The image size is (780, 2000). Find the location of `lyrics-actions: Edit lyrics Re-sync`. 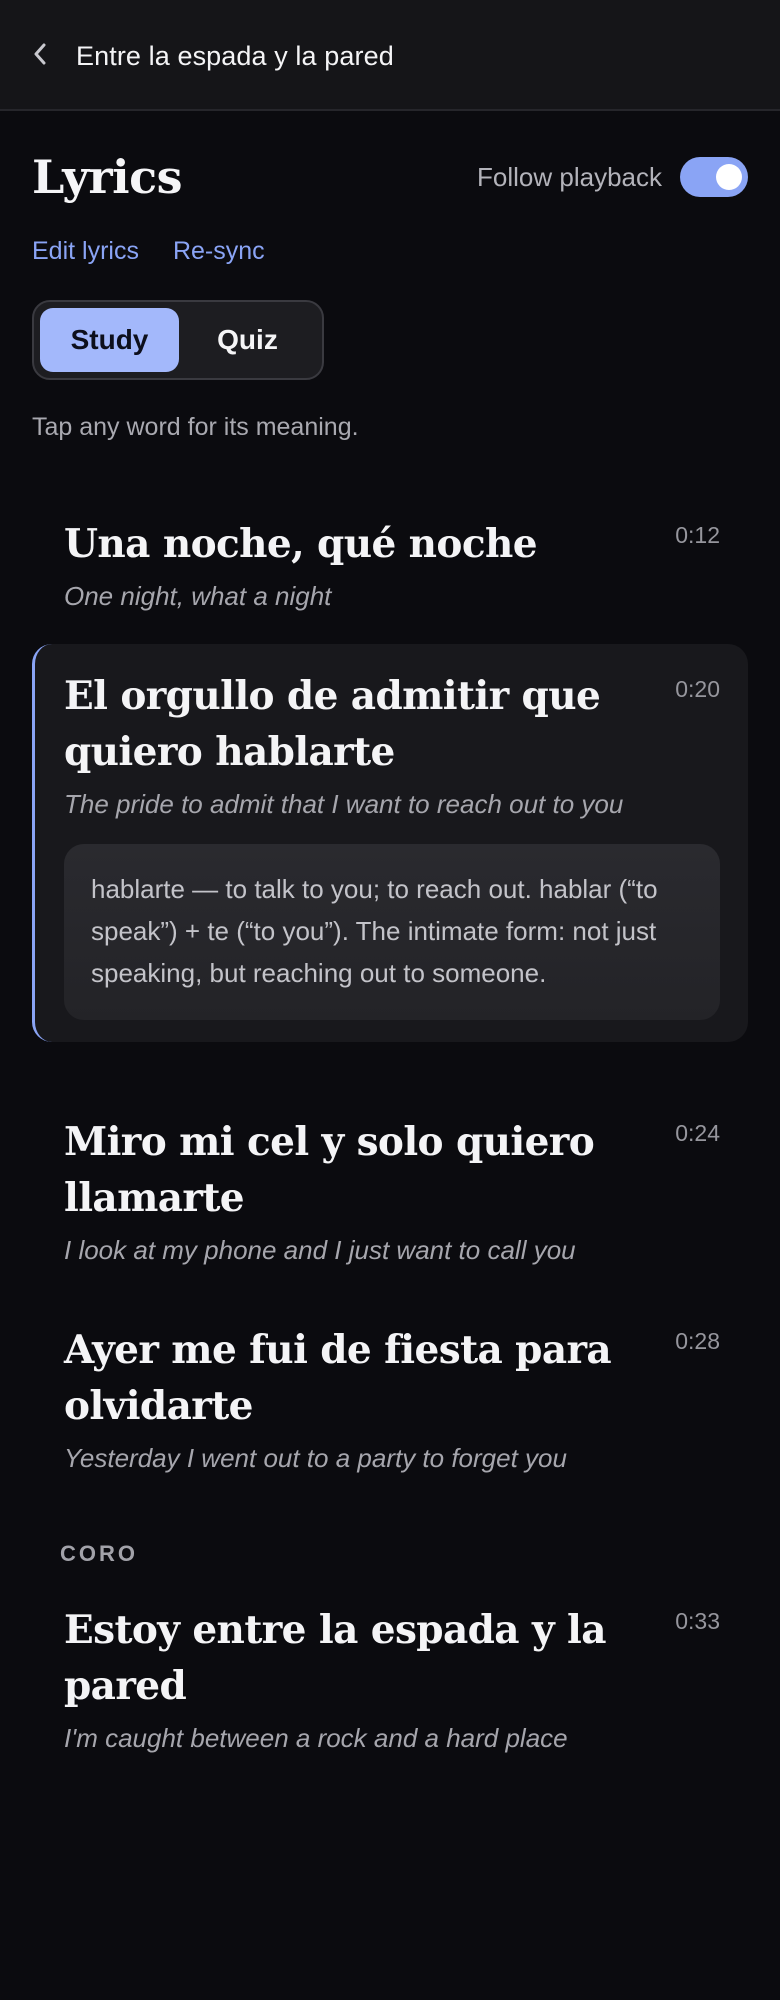

lyrics-actions: Edit lyrics Re-sync is located at coordinates (165, 251).